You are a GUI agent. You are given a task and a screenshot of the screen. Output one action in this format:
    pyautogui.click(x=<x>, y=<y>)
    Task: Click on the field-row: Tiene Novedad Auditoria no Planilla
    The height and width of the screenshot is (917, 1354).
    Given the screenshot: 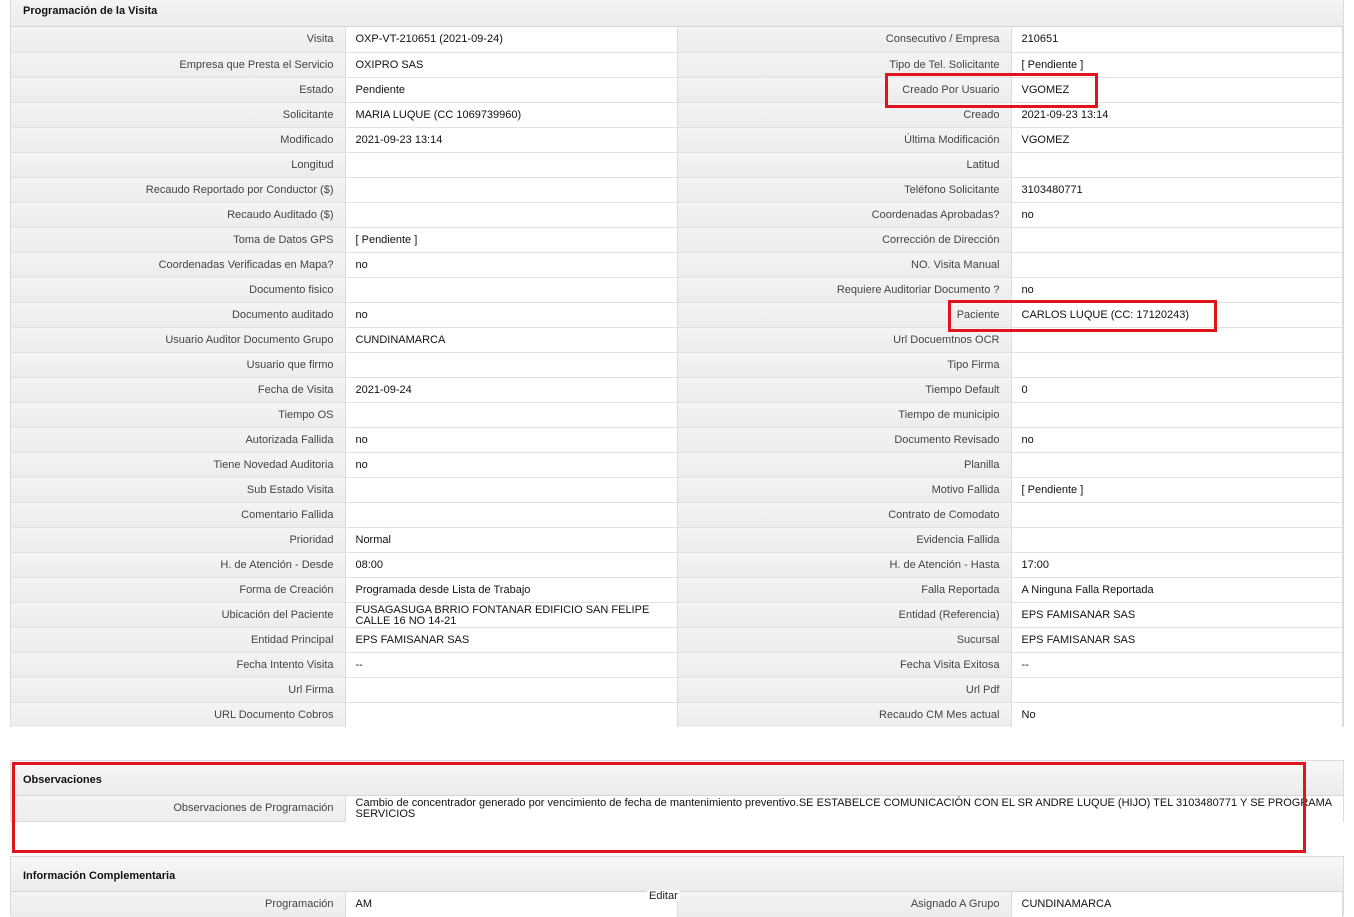 What is the action you would take?
    pyautogui.click(x=677, y=464)
    